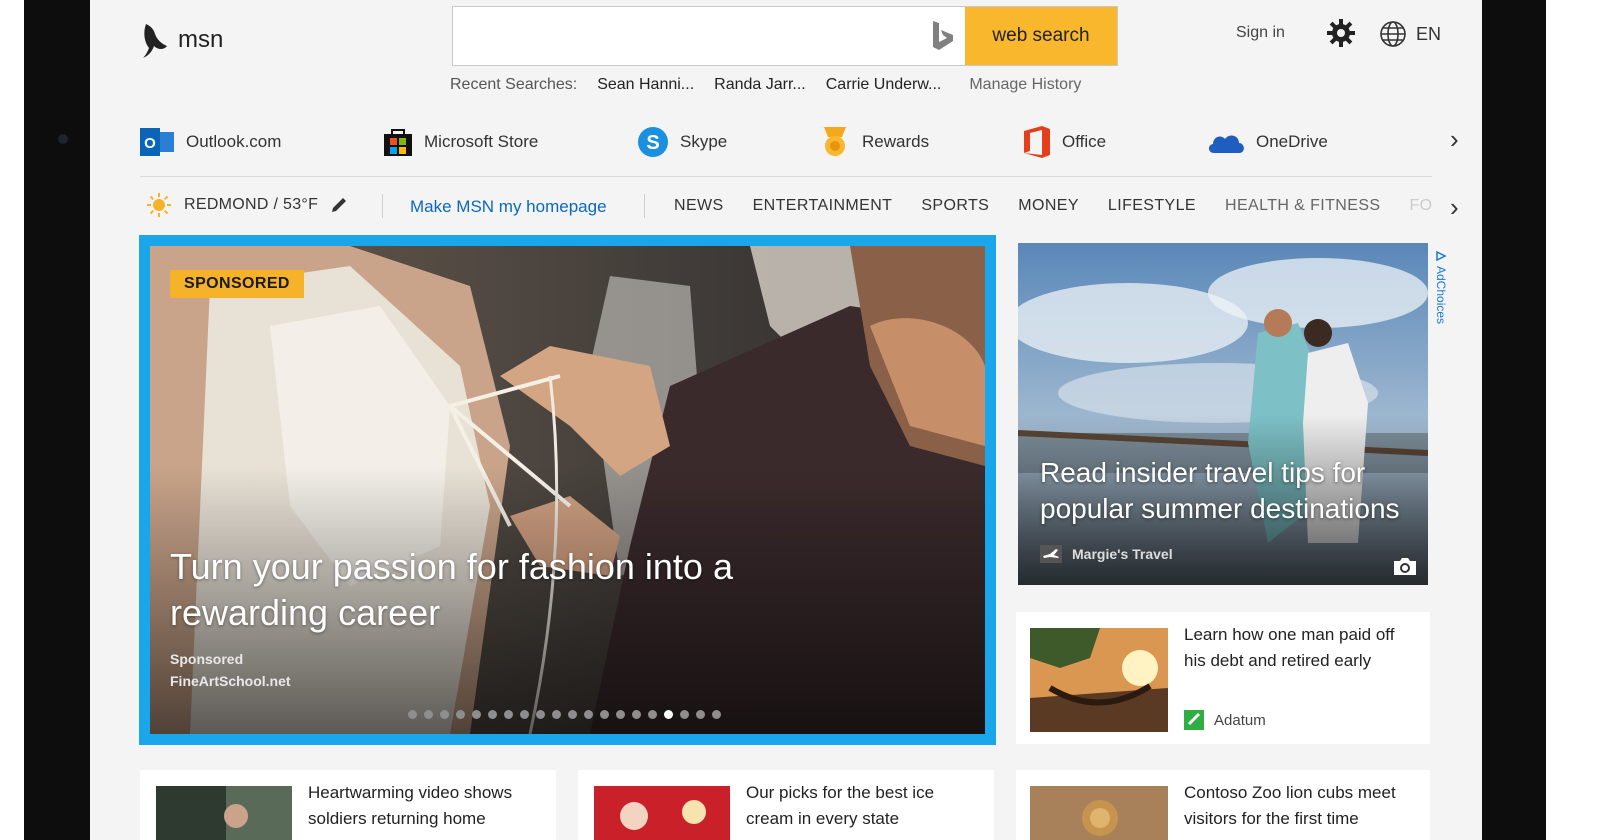 This screenshot has width=1600, height=840. What do you see at coordinates (1441, 256) in the screenshot?
I see `adchoices-icon` at bounding box center [1441, 256].